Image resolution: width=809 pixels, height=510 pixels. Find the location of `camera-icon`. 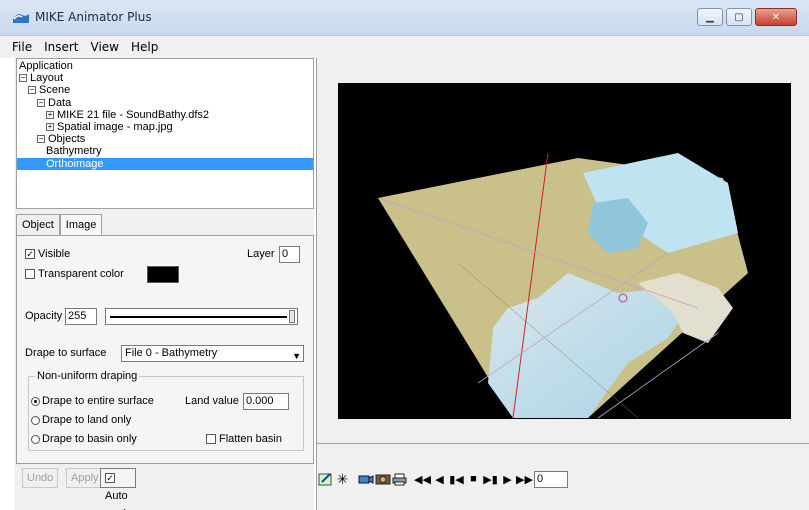

camera-icon is located at coordinates (365, 479).